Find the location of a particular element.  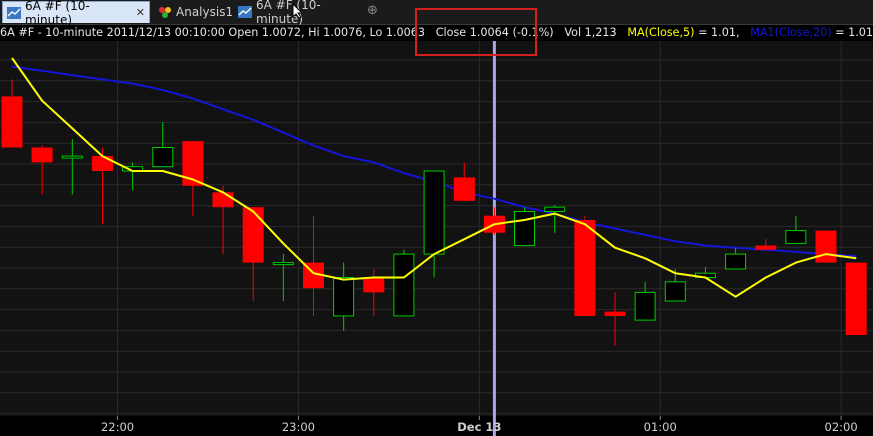

ma5-label: MA(Close,5) is located at coordinates (661, 32).